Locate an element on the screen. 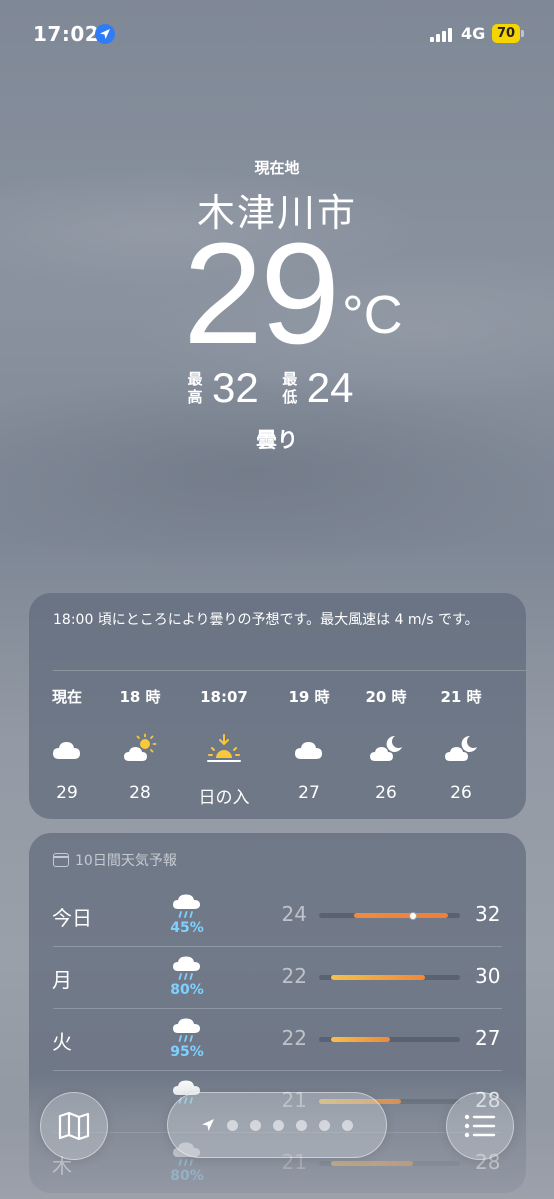 Image resolution: width=554 pixels, height=1199 pixels. hourly-strip: 現在 29 18 時 28 18:07 日の入 19 時 27 20 時 26 21 時 26 2 is located at coordinates (277, 752).